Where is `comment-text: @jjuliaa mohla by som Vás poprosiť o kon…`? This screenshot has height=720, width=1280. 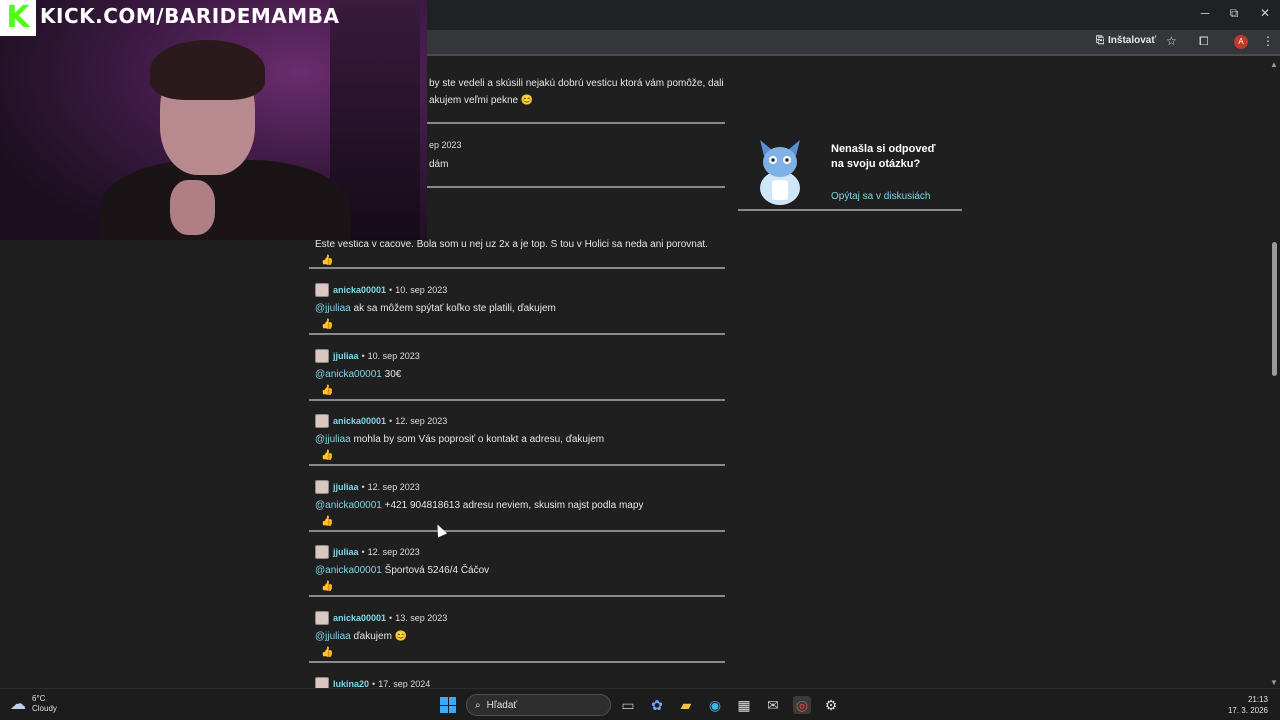 comment-text: @jjuliaa mohla by som Vás poprosiť o kon… is located at coordinates (460, 439).